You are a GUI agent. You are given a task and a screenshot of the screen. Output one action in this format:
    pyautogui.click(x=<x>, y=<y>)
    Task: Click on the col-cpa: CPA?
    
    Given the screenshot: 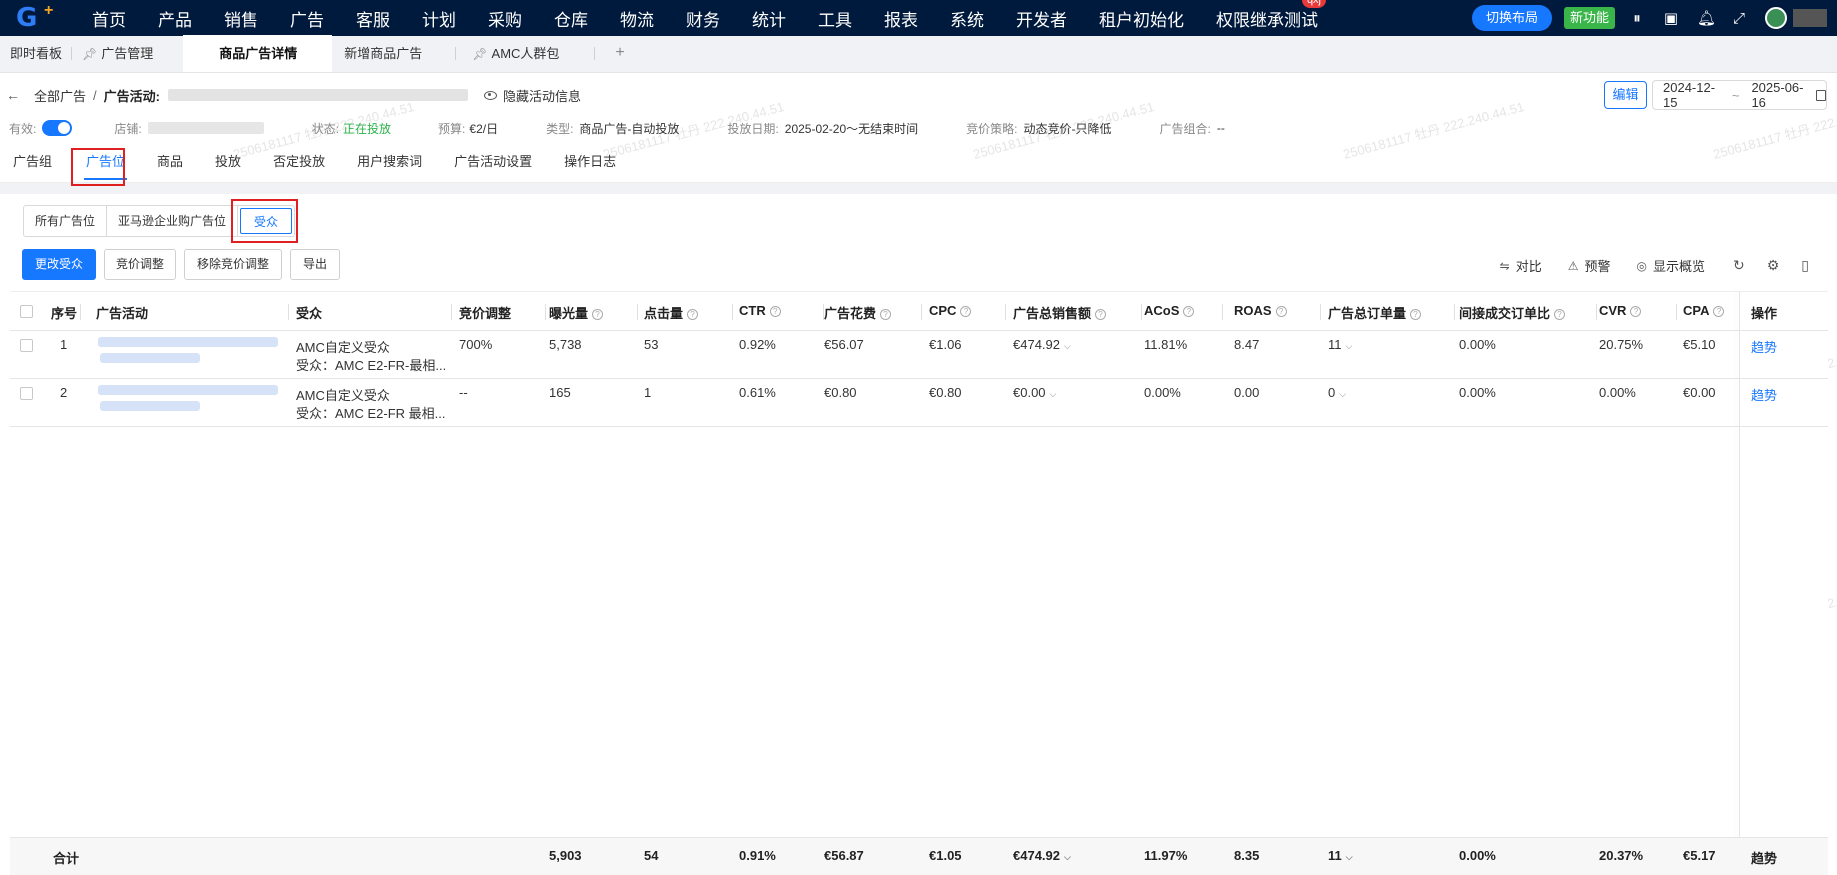 What is the action you would take?
    pyautogui.click(x=1704, y=310)
    